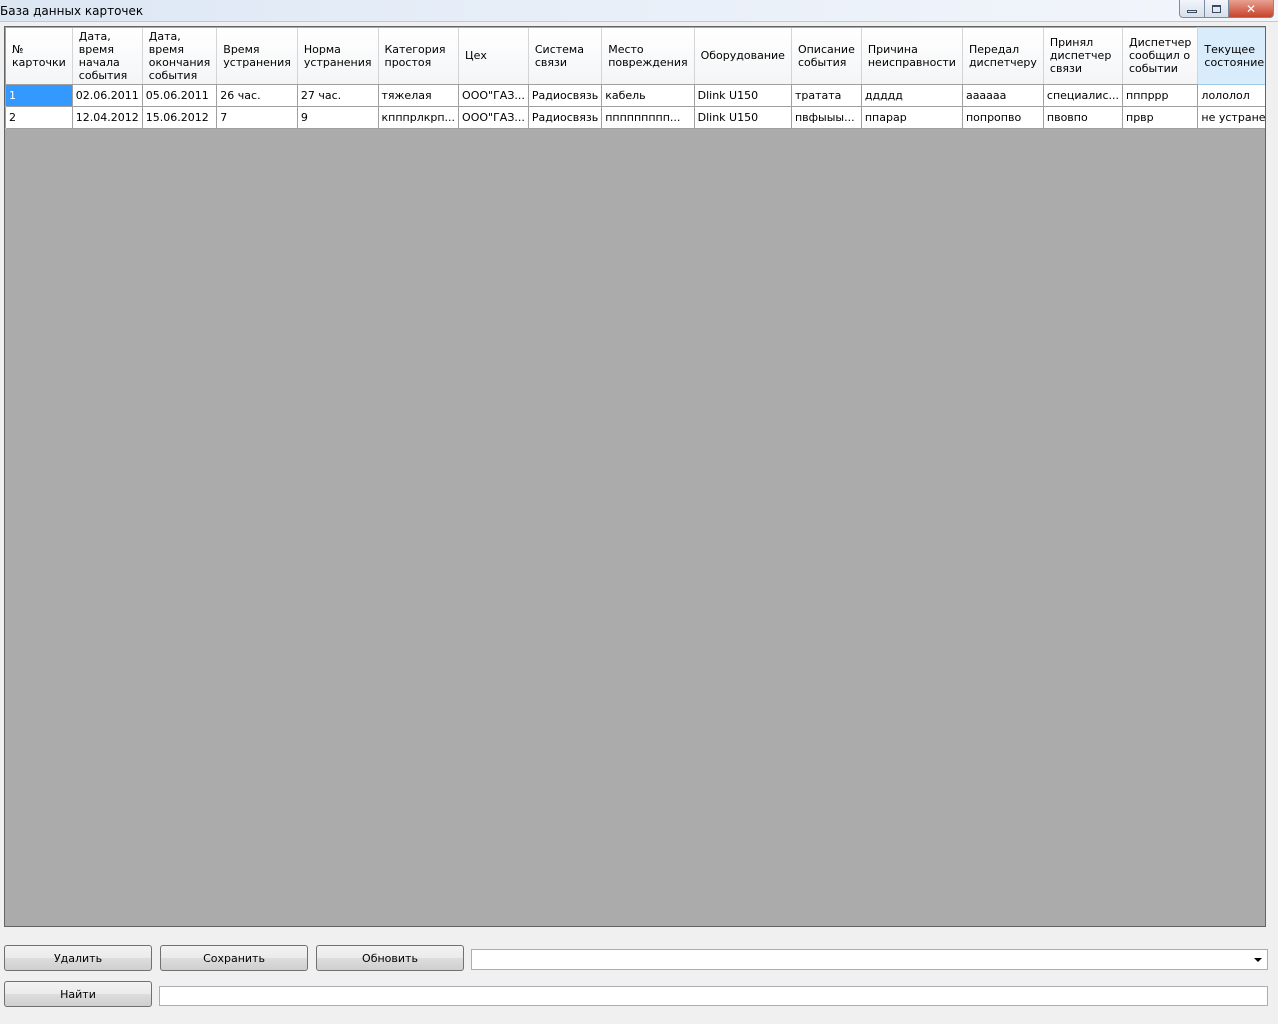  I want to click on column-header: Категория простоя, so click(419, 56).